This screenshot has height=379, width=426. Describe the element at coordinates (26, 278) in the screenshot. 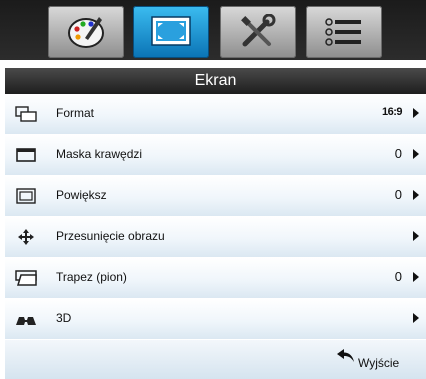

I see `keystone-icon` at that location.